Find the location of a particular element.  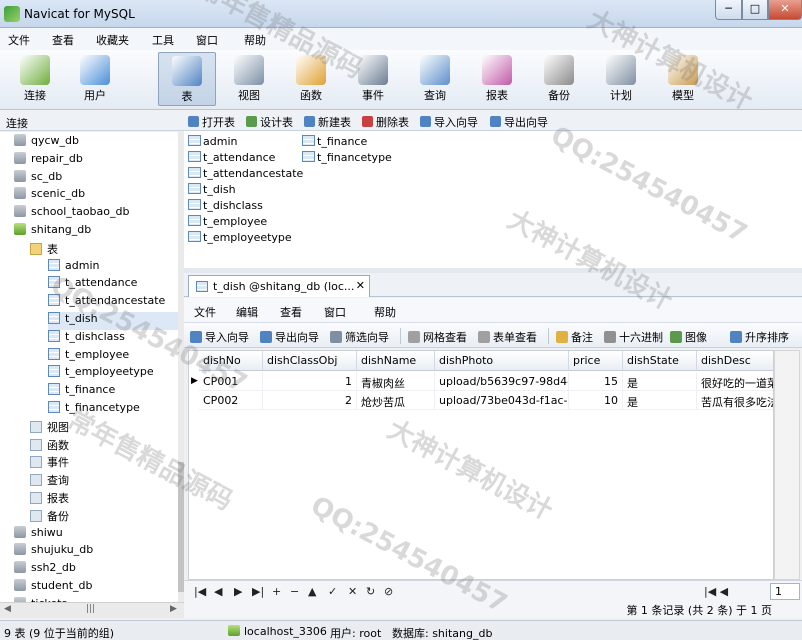

data-toolbar-button: 导入向导 is located at coordinates (219, 337).